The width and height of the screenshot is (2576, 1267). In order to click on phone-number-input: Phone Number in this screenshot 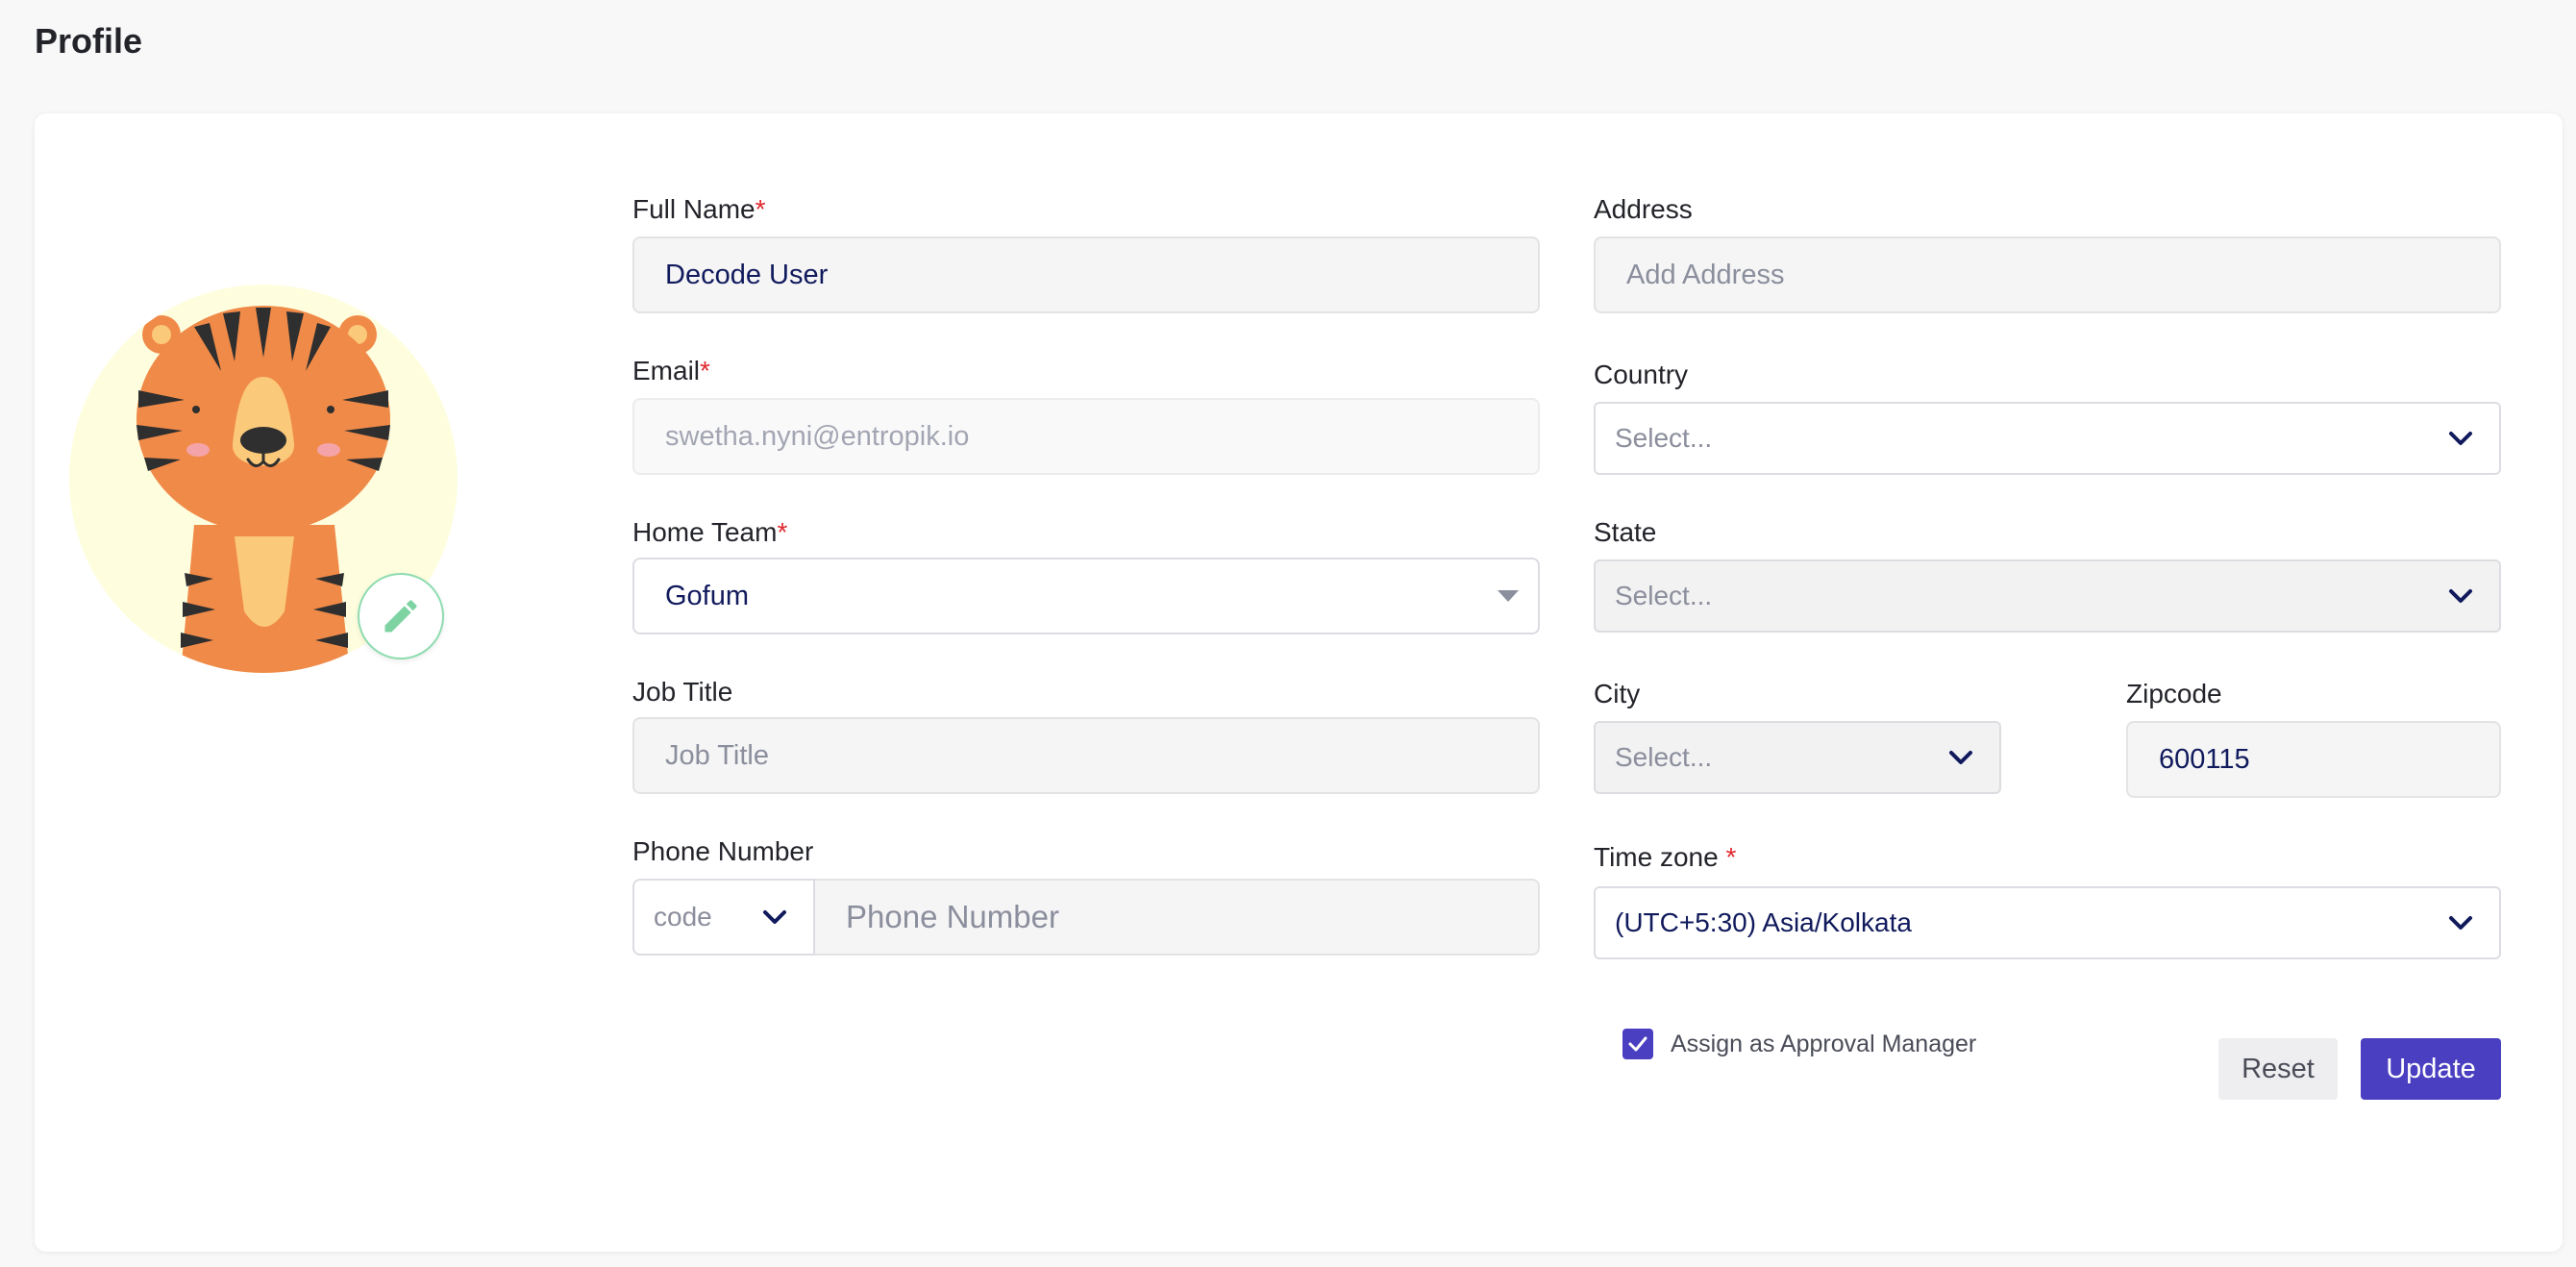, I will do `click(1177, 918)`.